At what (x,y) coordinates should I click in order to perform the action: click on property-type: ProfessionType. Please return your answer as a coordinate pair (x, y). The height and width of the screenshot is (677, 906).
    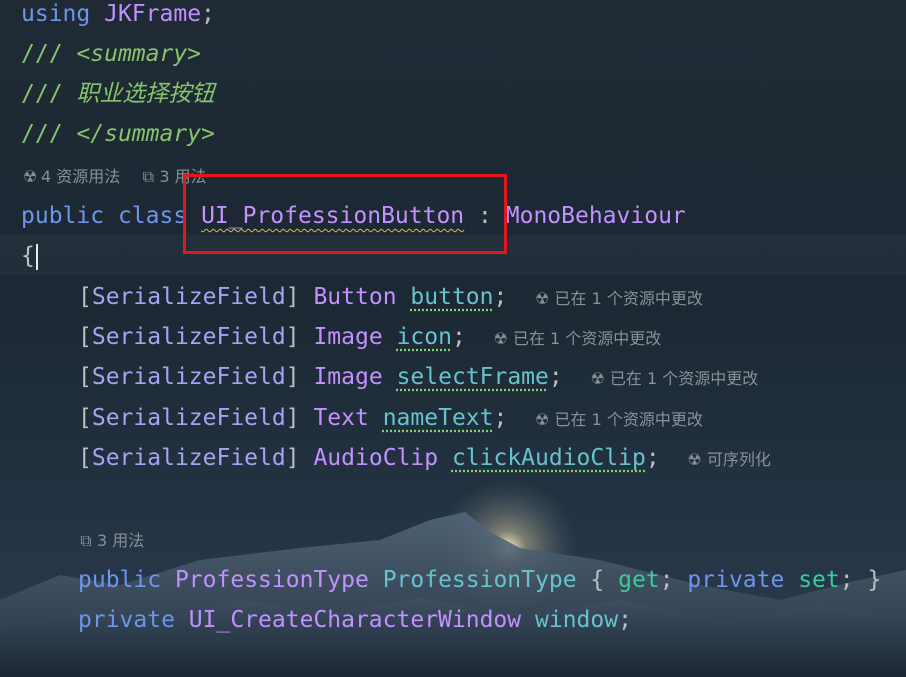
    Looking at the image, I should click on (271, 580).